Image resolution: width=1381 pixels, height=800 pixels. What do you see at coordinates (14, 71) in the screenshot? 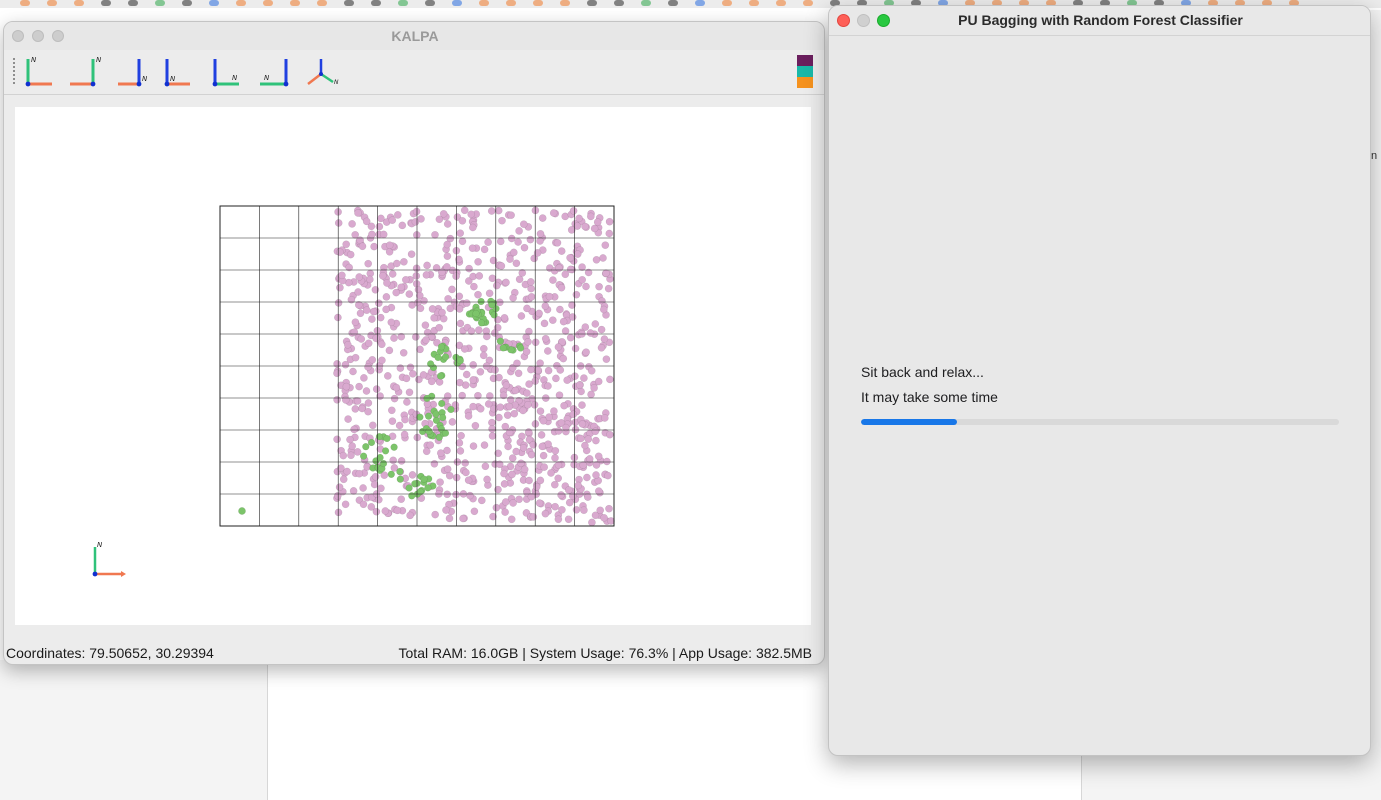
I see `toolbar-drag-handle` at bounding box center [14, 71].